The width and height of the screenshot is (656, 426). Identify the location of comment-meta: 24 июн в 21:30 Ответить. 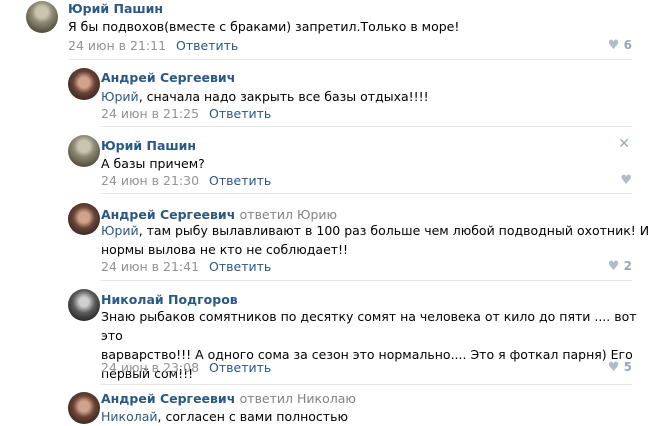
(186, 180).